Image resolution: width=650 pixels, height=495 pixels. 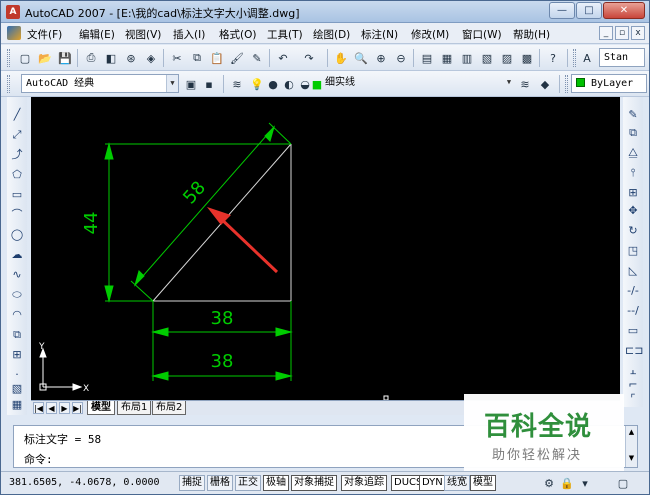 What do you see at coordinates (192, 483) in the screenshot?
I see `snap-toggle: 捕捉` at bounding box center [192, 483].